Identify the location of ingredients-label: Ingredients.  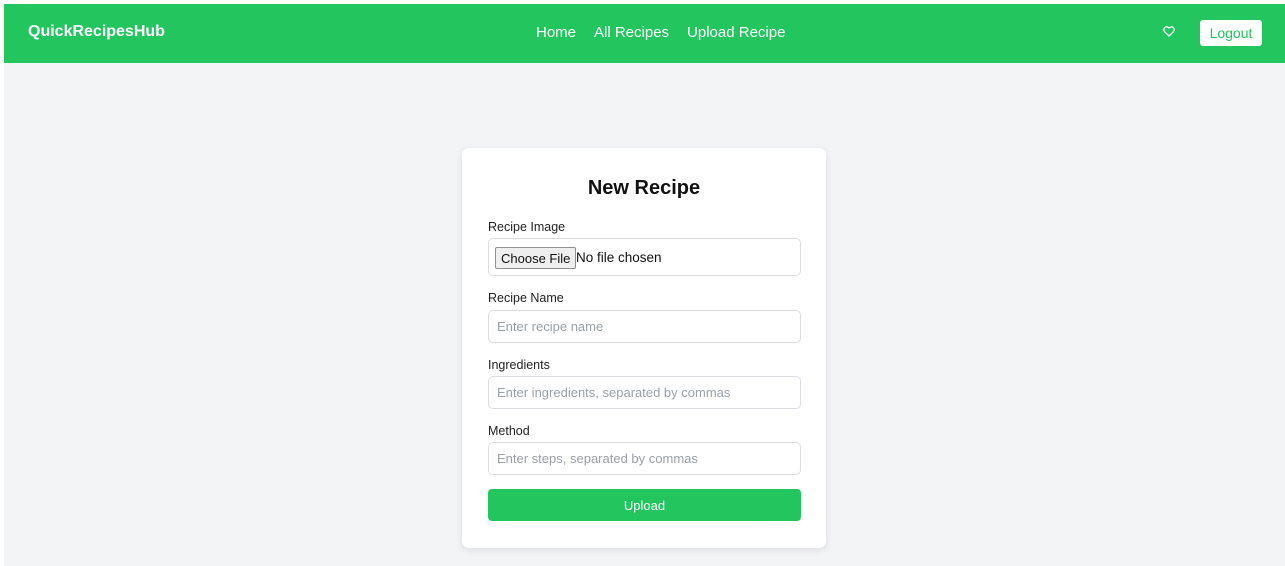
(519, 365).